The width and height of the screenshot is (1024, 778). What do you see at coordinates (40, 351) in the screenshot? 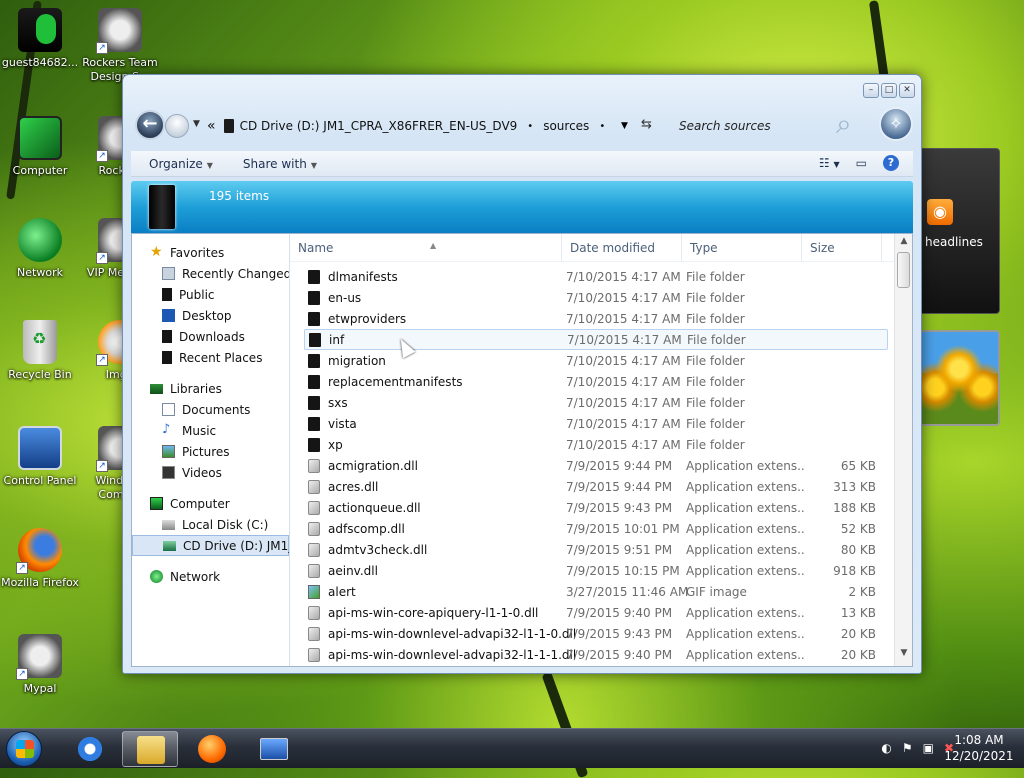
I see `desktop-icon-recycle-bin: ♻ Recycle Bin` at bounding box center [40, 351].